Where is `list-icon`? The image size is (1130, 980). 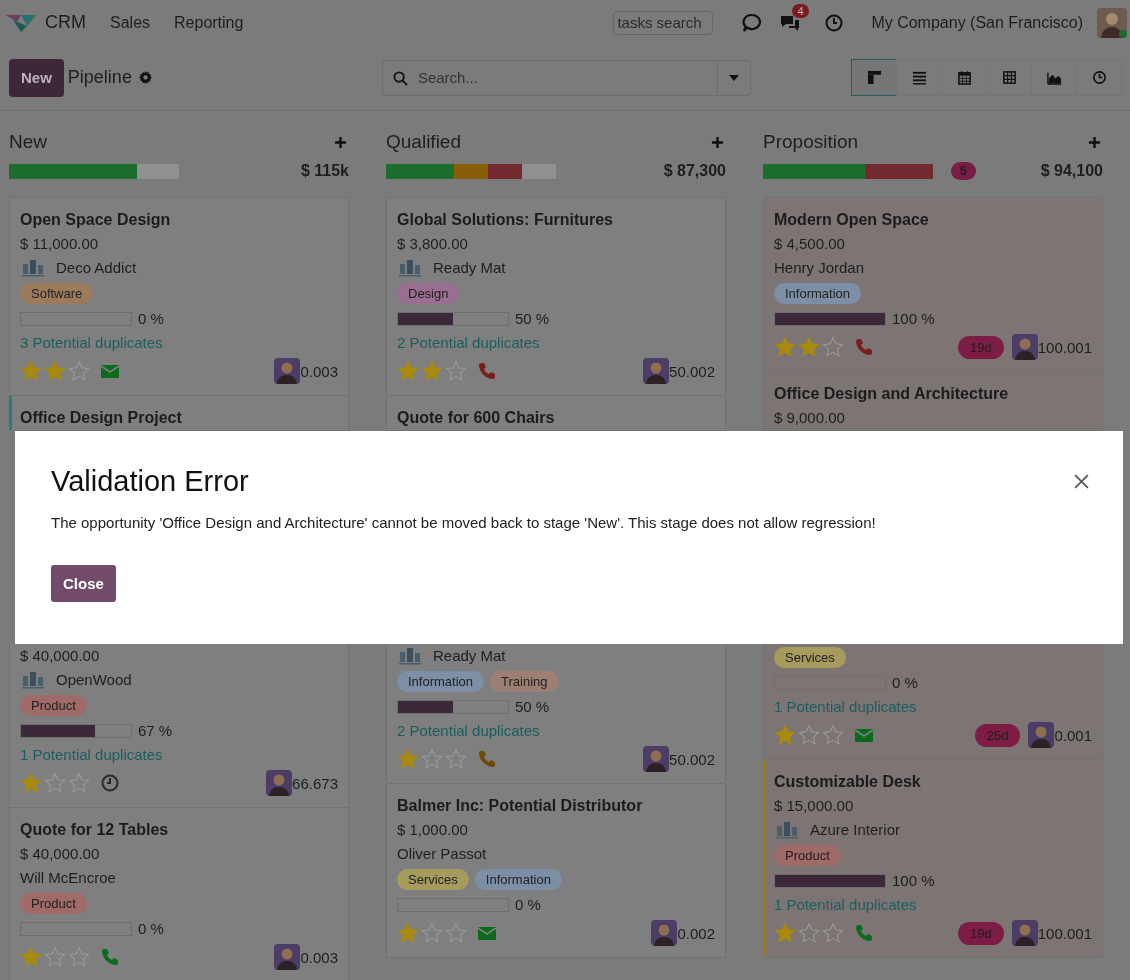
list-icon is located at coordinates (919, 77).